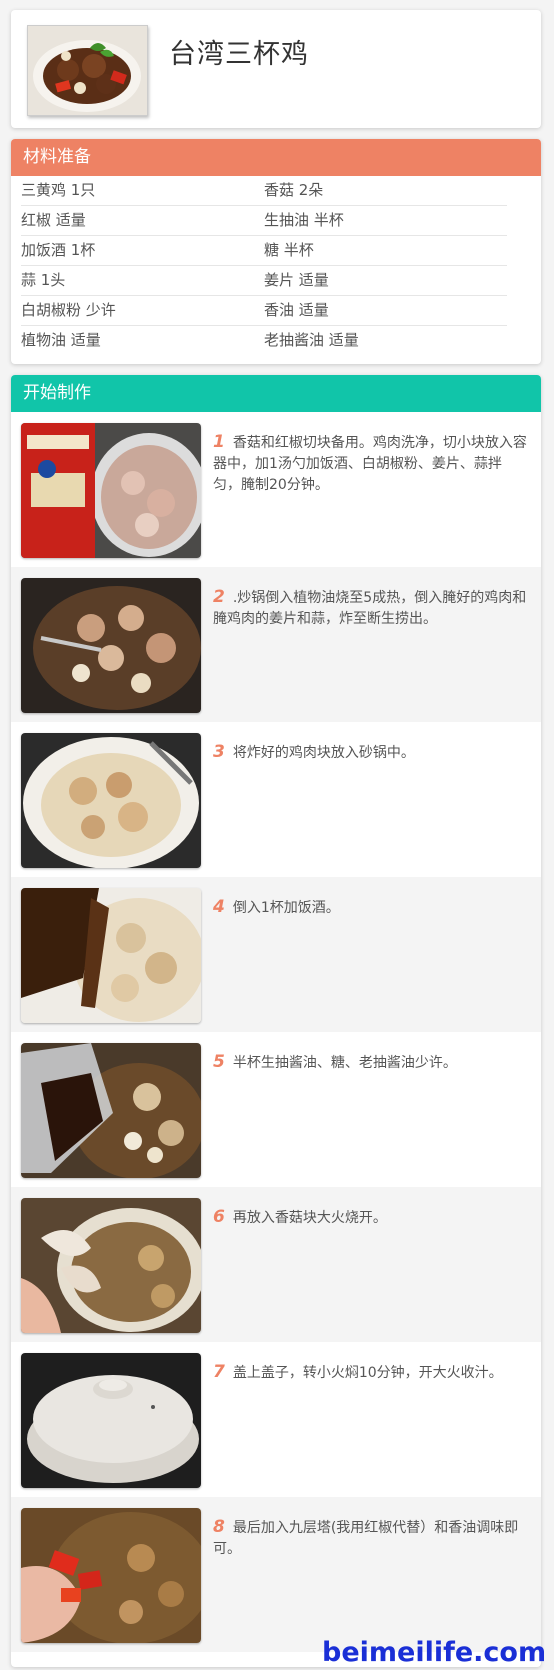  I want to click on step-description: 再放入香菇块大火烧开。, so click(309, 1218).